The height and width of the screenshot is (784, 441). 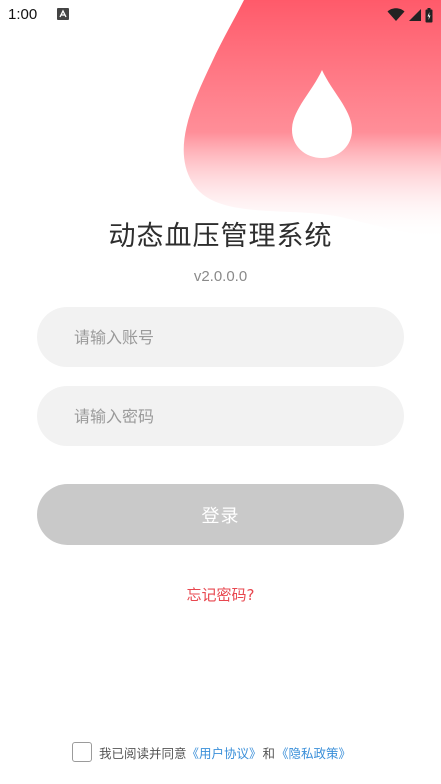 What do you see at coordinates (63, 14) in the screenshot?
I see `android-debug-icon` at bounding box center [63, 14].